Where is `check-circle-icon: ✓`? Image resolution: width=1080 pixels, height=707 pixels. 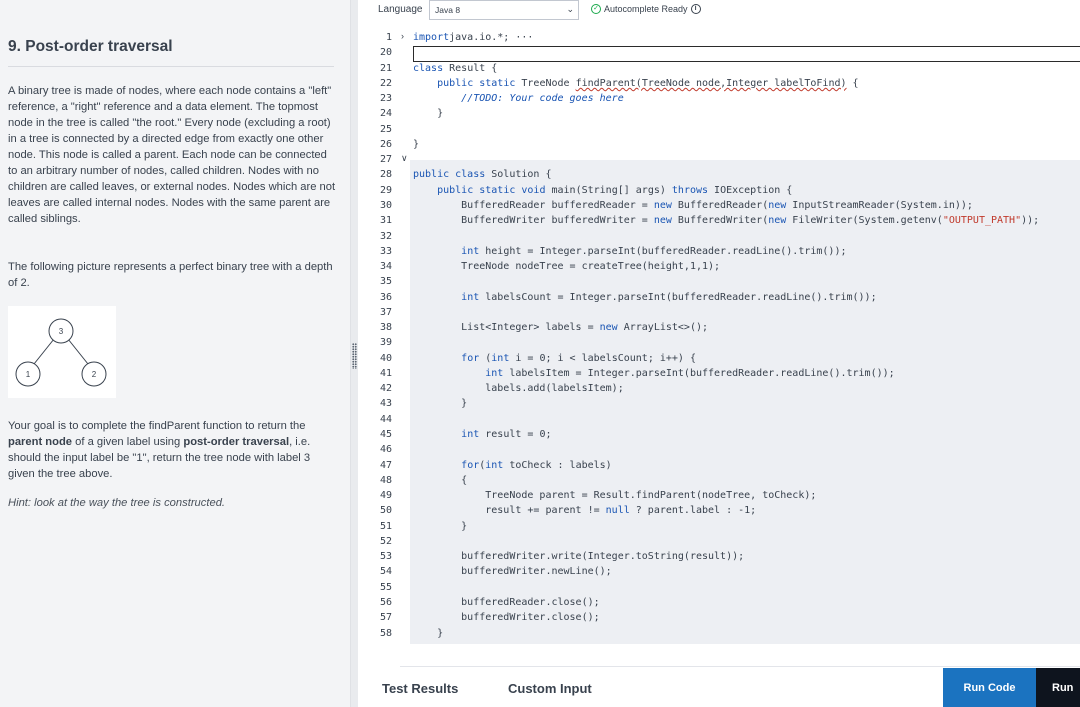
check-circle-icon: ✓ is located at coordinates (596, 9).